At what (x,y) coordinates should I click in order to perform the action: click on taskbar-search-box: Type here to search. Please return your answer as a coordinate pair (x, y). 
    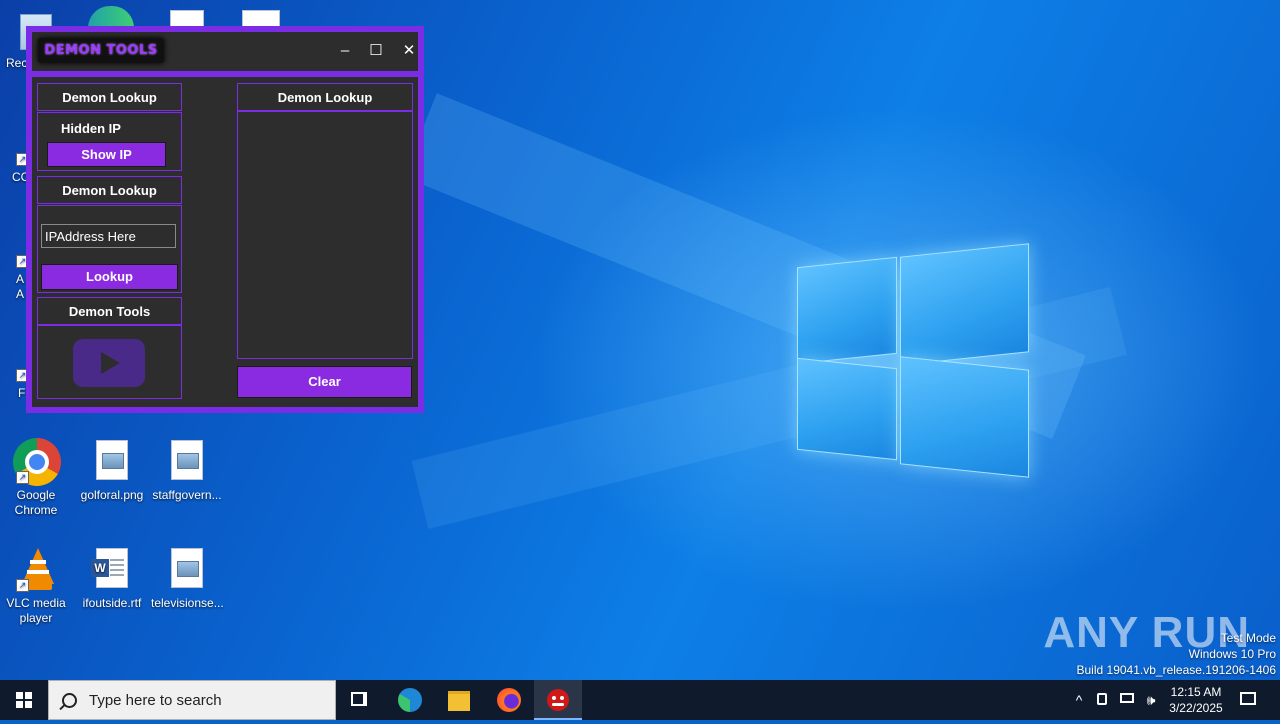
    Looking at the image, I should click on (192, 700).